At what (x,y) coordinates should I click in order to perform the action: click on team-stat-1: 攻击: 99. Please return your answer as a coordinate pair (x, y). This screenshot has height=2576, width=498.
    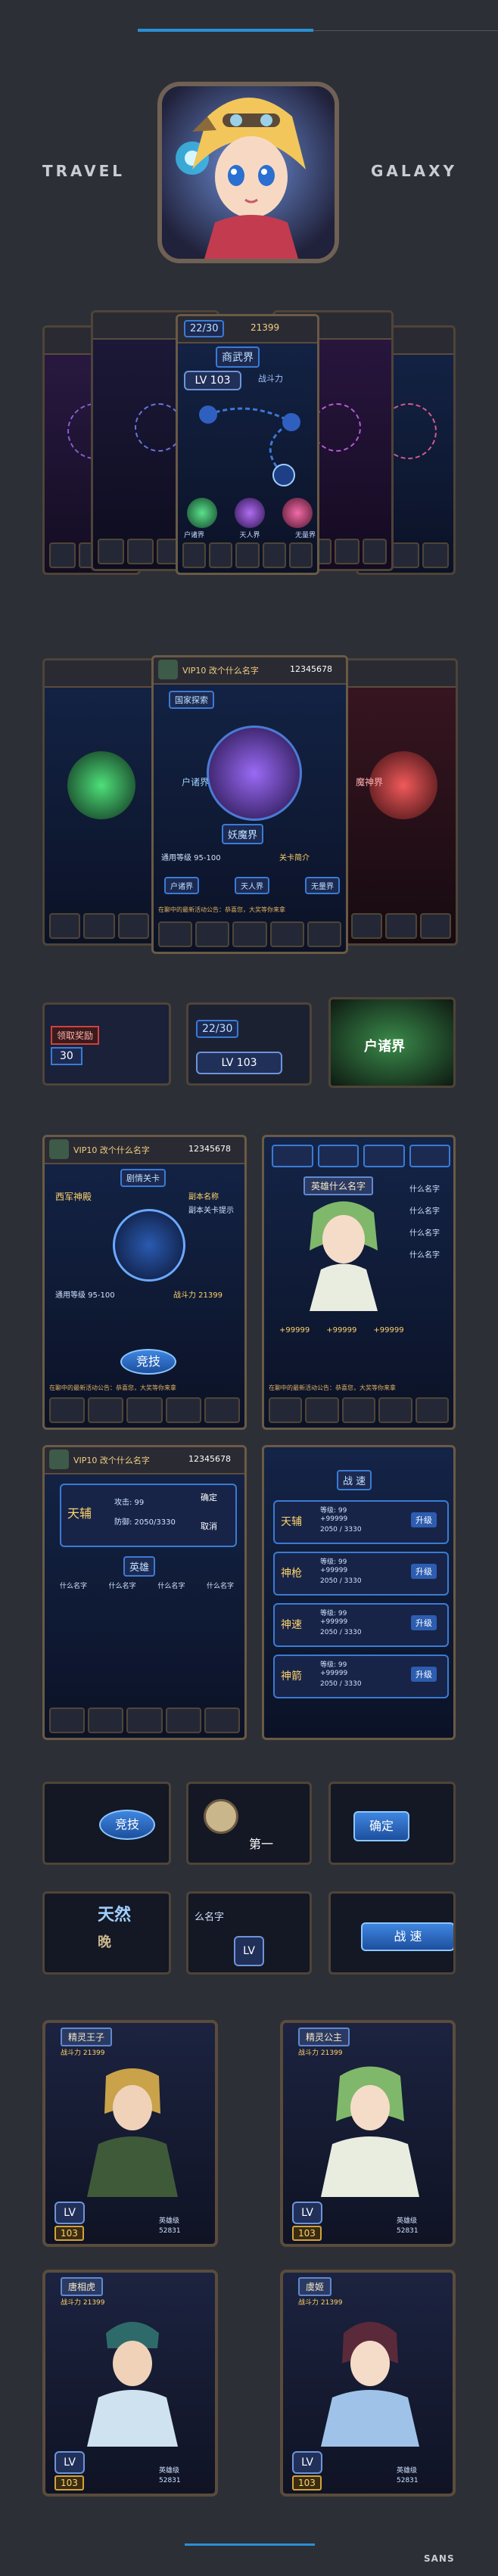
    Looking at the image, I should click on (129, 1503).